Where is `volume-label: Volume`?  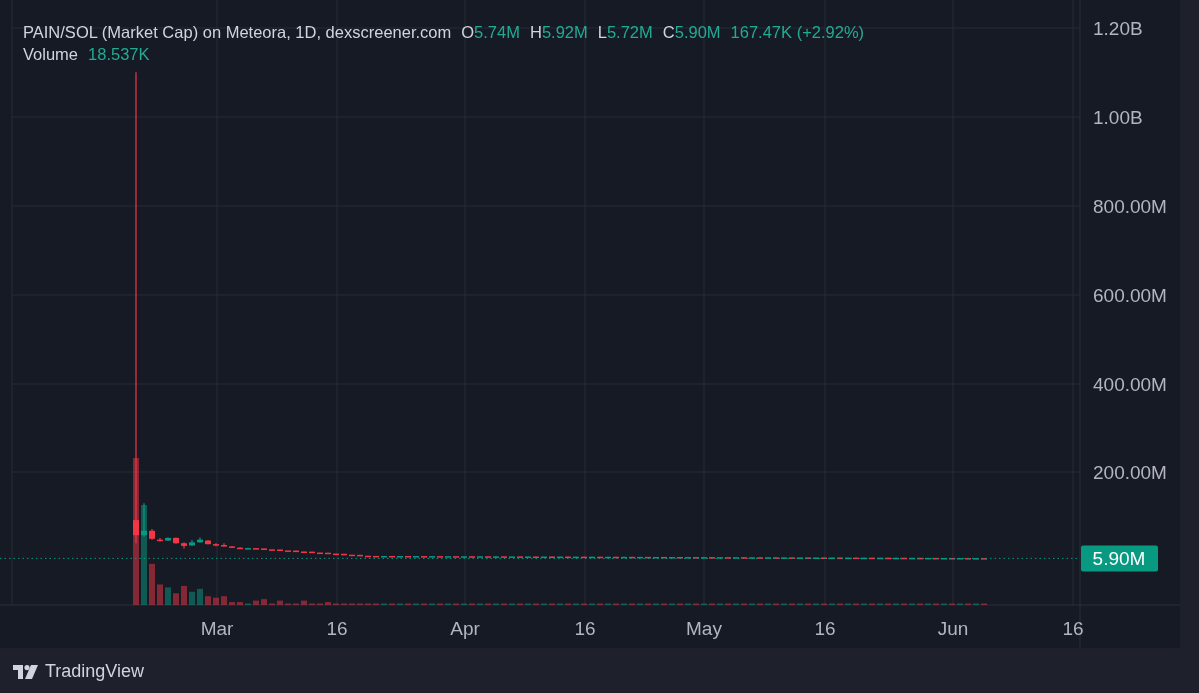 volume-label: Volume is located at coordinates (51, 54).